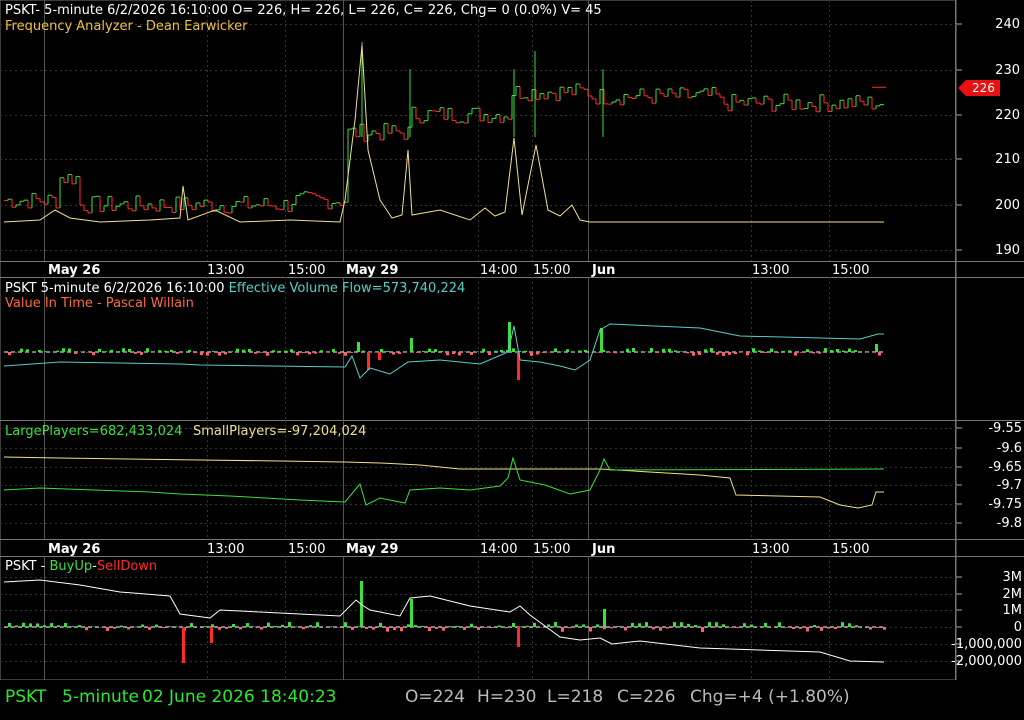 The height and width of the screenshot is (720, 1024). I want to click on status-interval: 5-minute, so click(100, 697).